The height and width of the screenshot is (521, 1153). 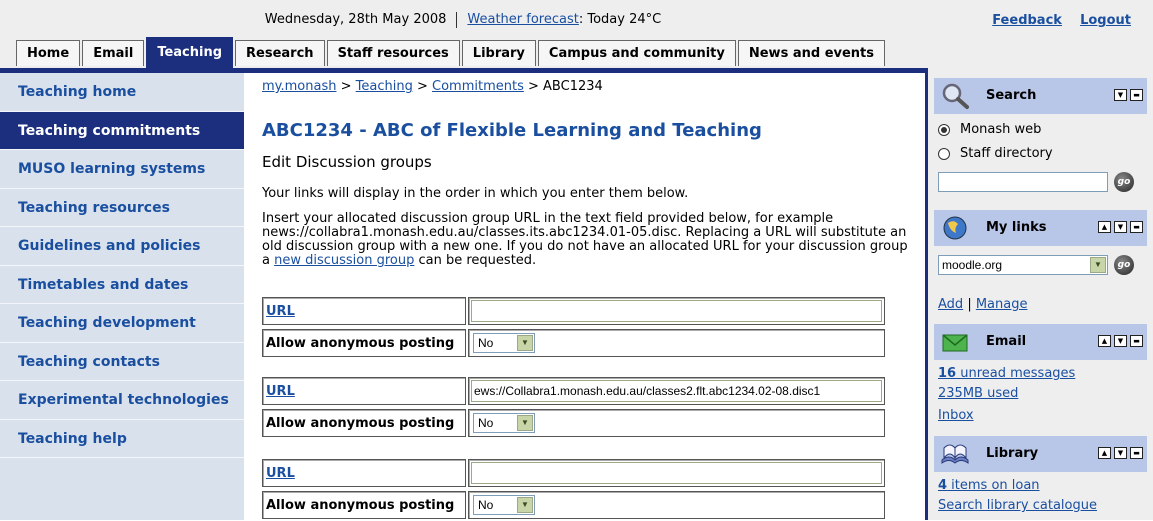 I want to click on discussion-group-1: URL Allow anonymous posting No ▼, so click(x=573, y=328).